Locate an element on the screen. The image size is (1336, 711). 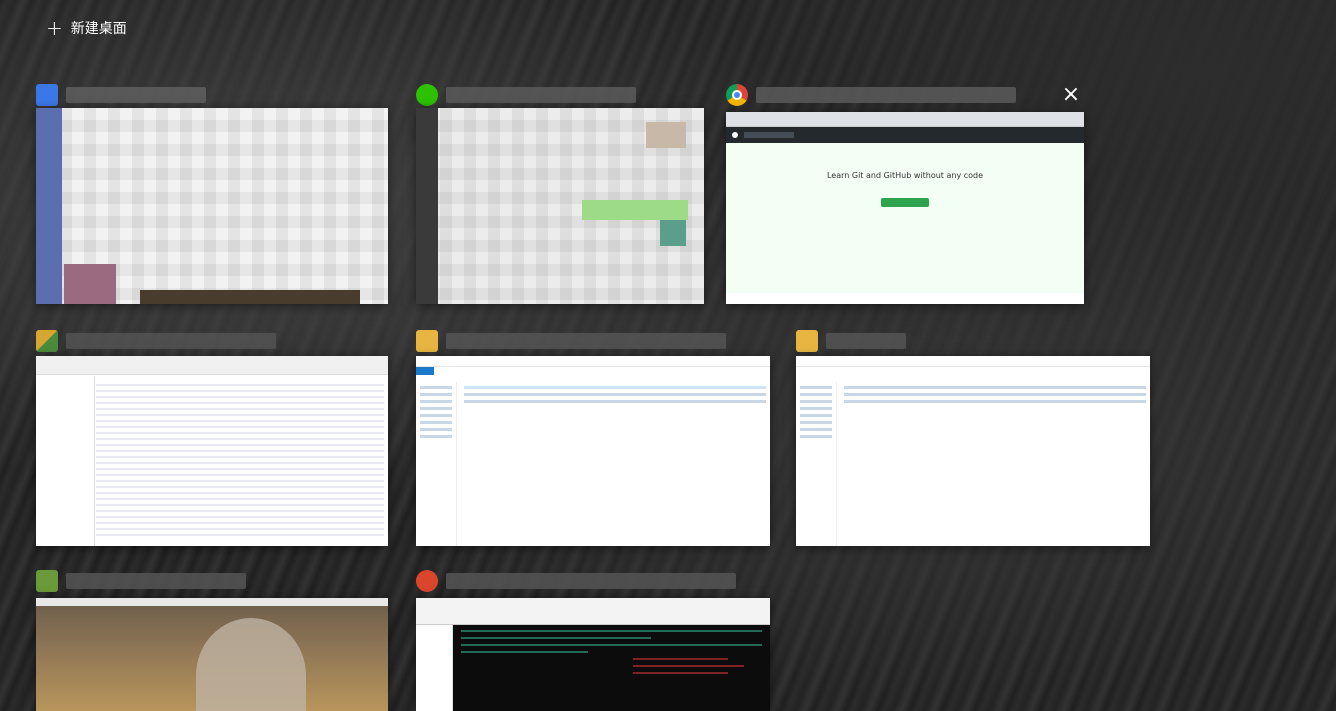
terminal-icon is located at coordinates (47, 581).